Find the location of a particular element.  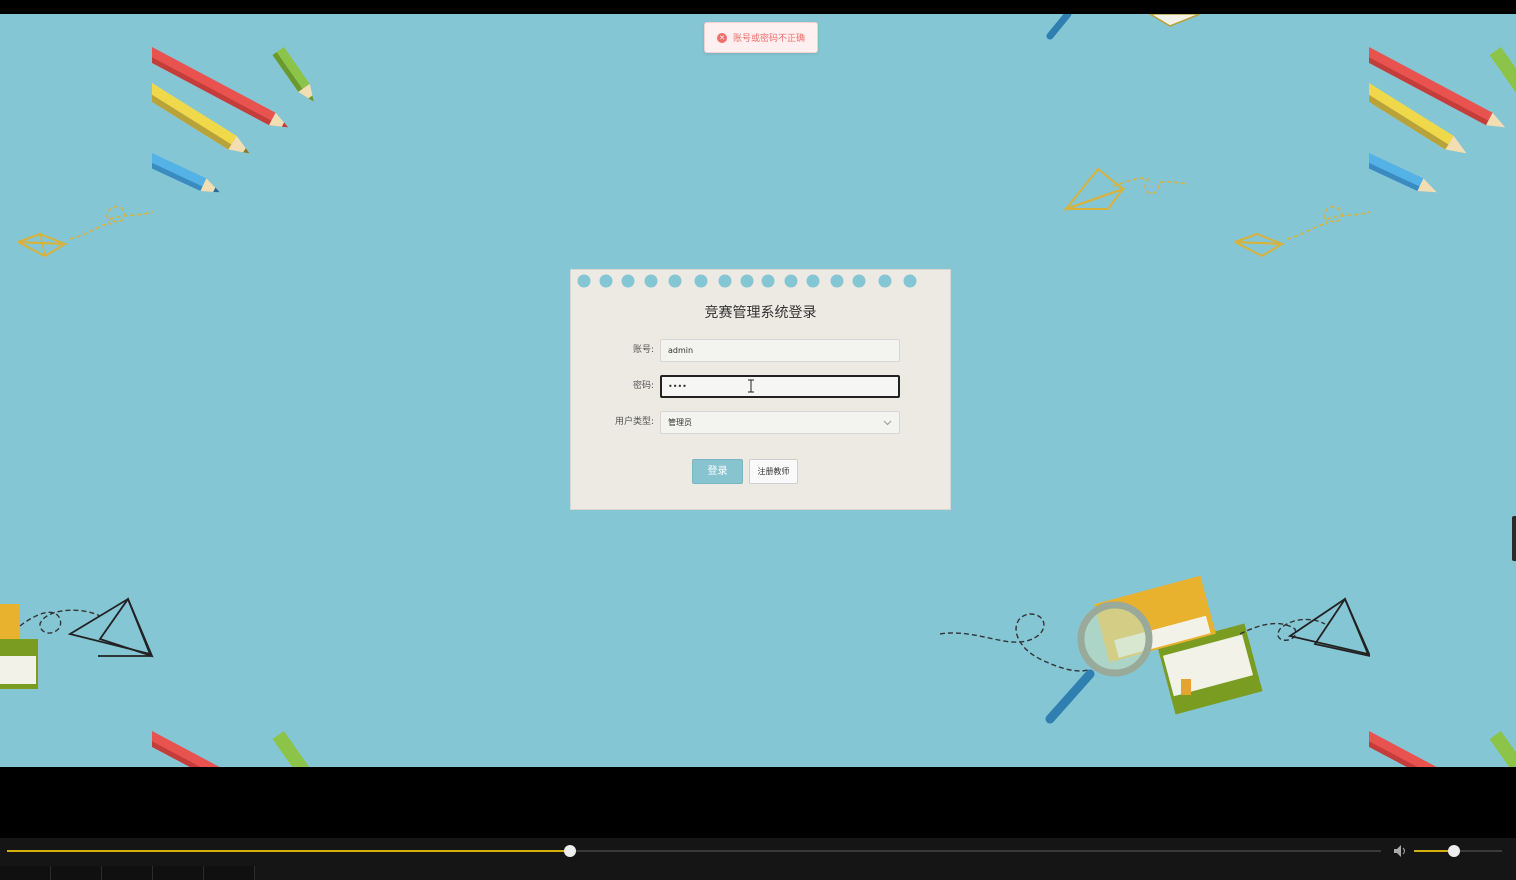

pencils-top-left-decoration is located at coordinates (233, 120).